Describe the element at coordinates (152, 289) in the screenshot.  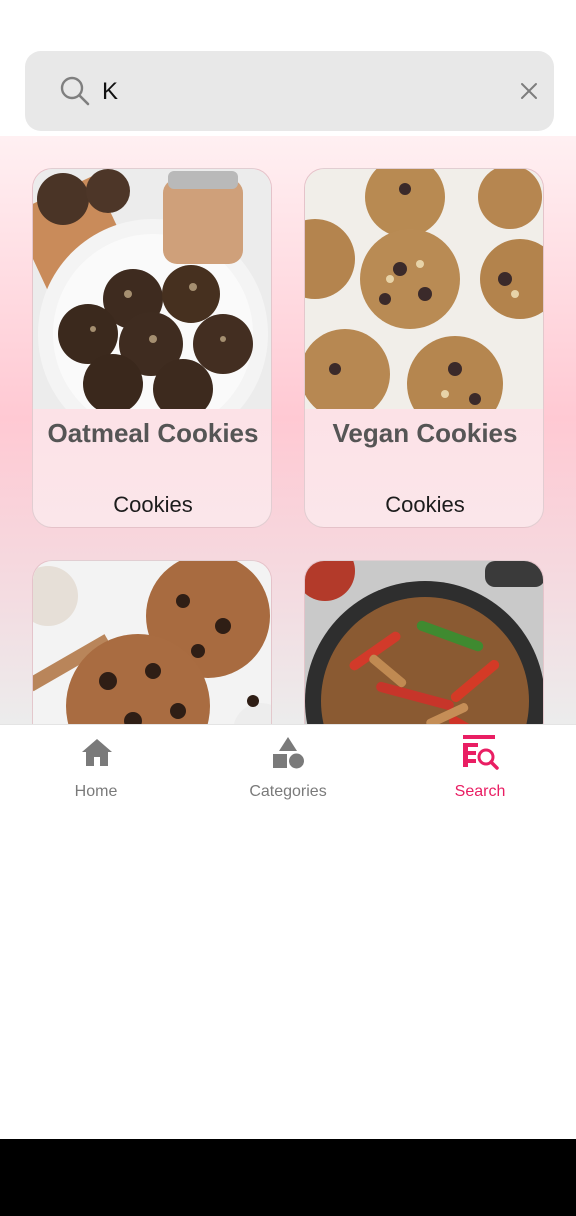
I see `oatmeal-cookies-photo` at that location.